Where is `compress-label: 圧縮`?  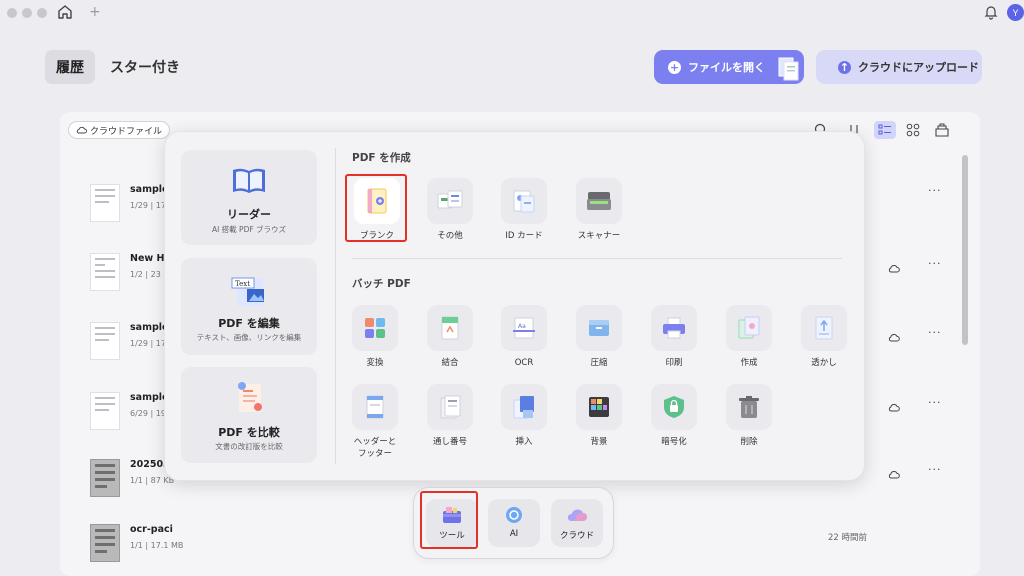 compress-label: 圧縮 is located at coordinates (599, 363).